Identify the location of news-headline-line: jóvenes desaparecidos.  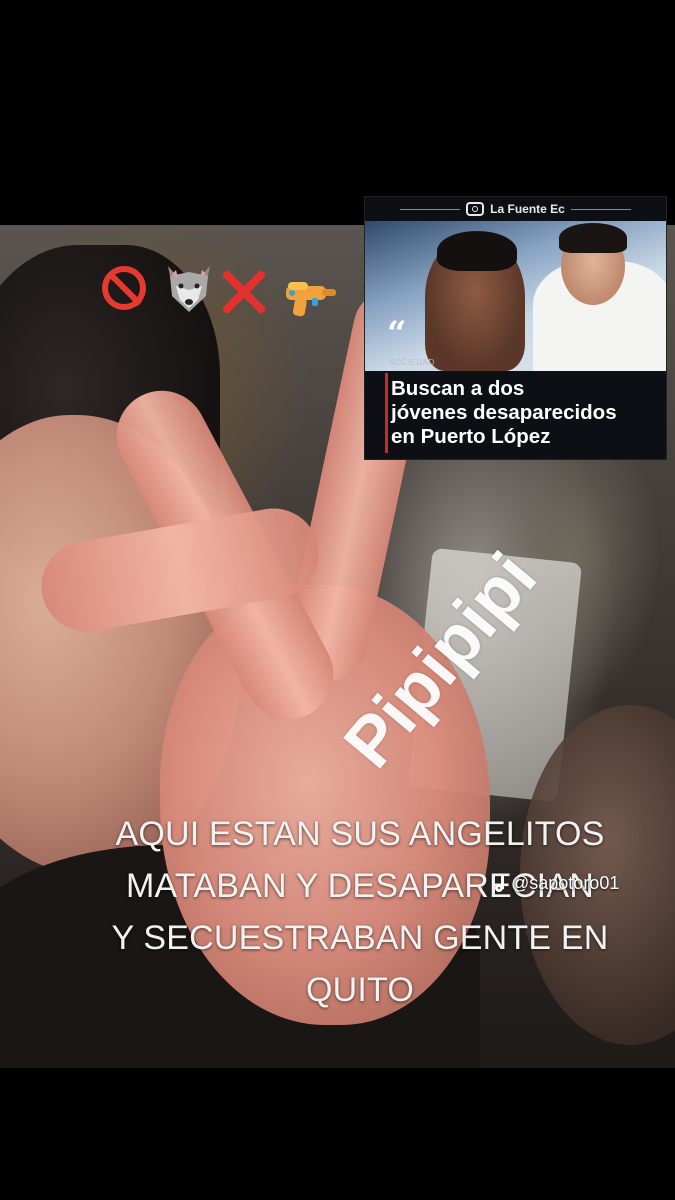
(504, 412).